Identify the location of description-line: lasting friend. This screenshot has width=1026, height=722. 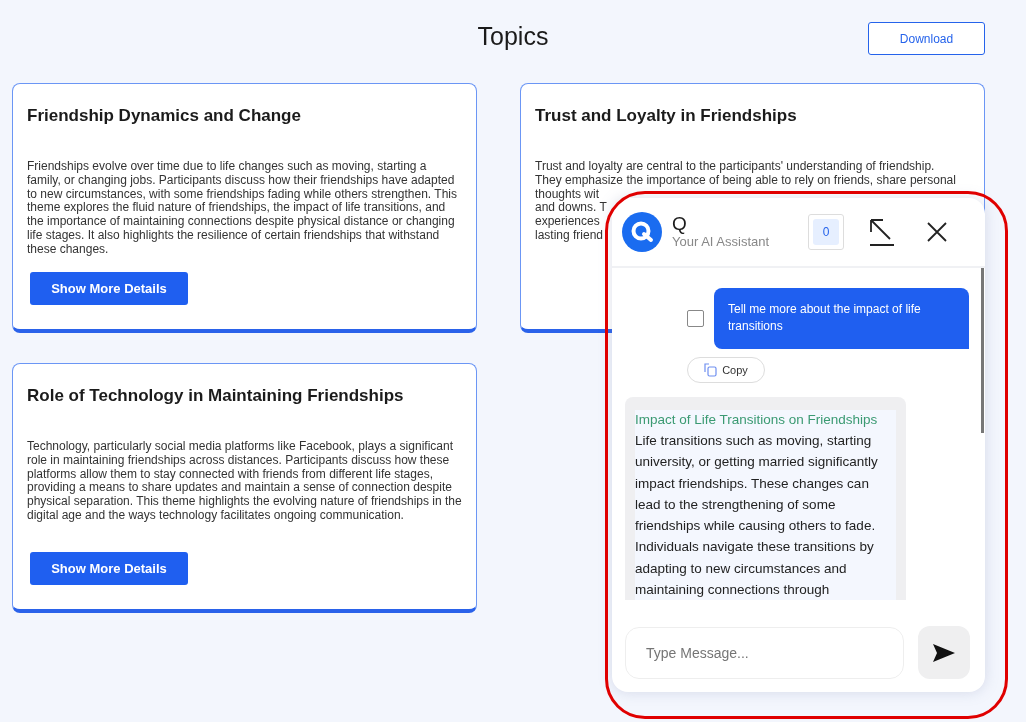
(569, 236).